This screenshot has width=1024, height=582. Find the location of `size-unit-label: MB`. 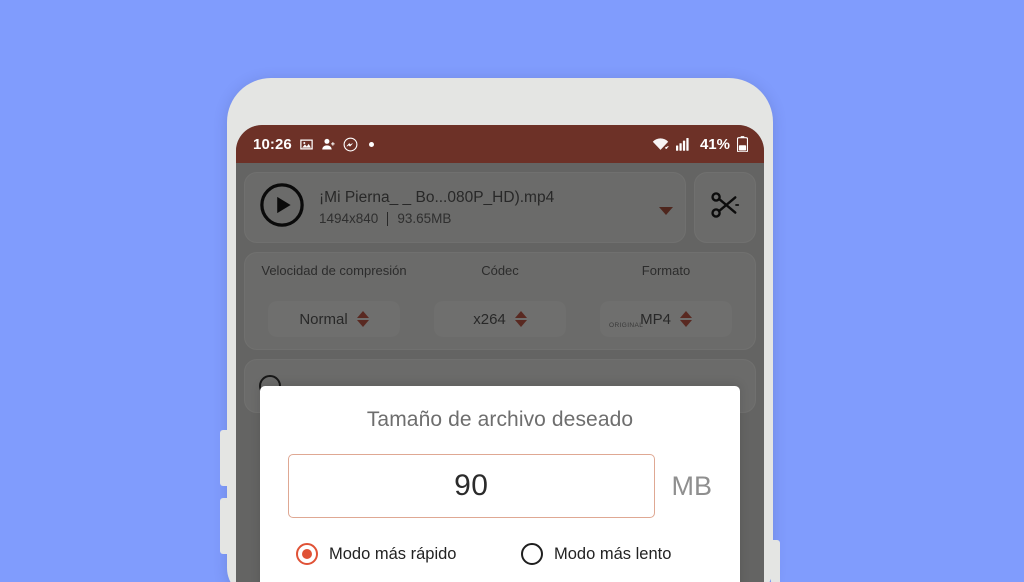

size-unit-label: MB is located at coordinates (692, 485).